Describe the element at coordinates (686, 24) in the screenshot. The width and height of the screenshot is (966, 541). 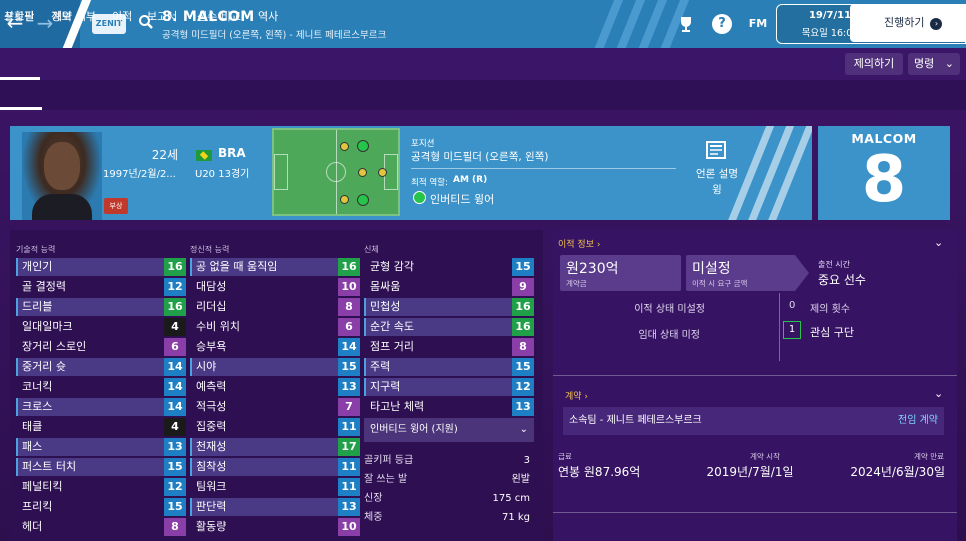
I see `trophy-icon` at that location.